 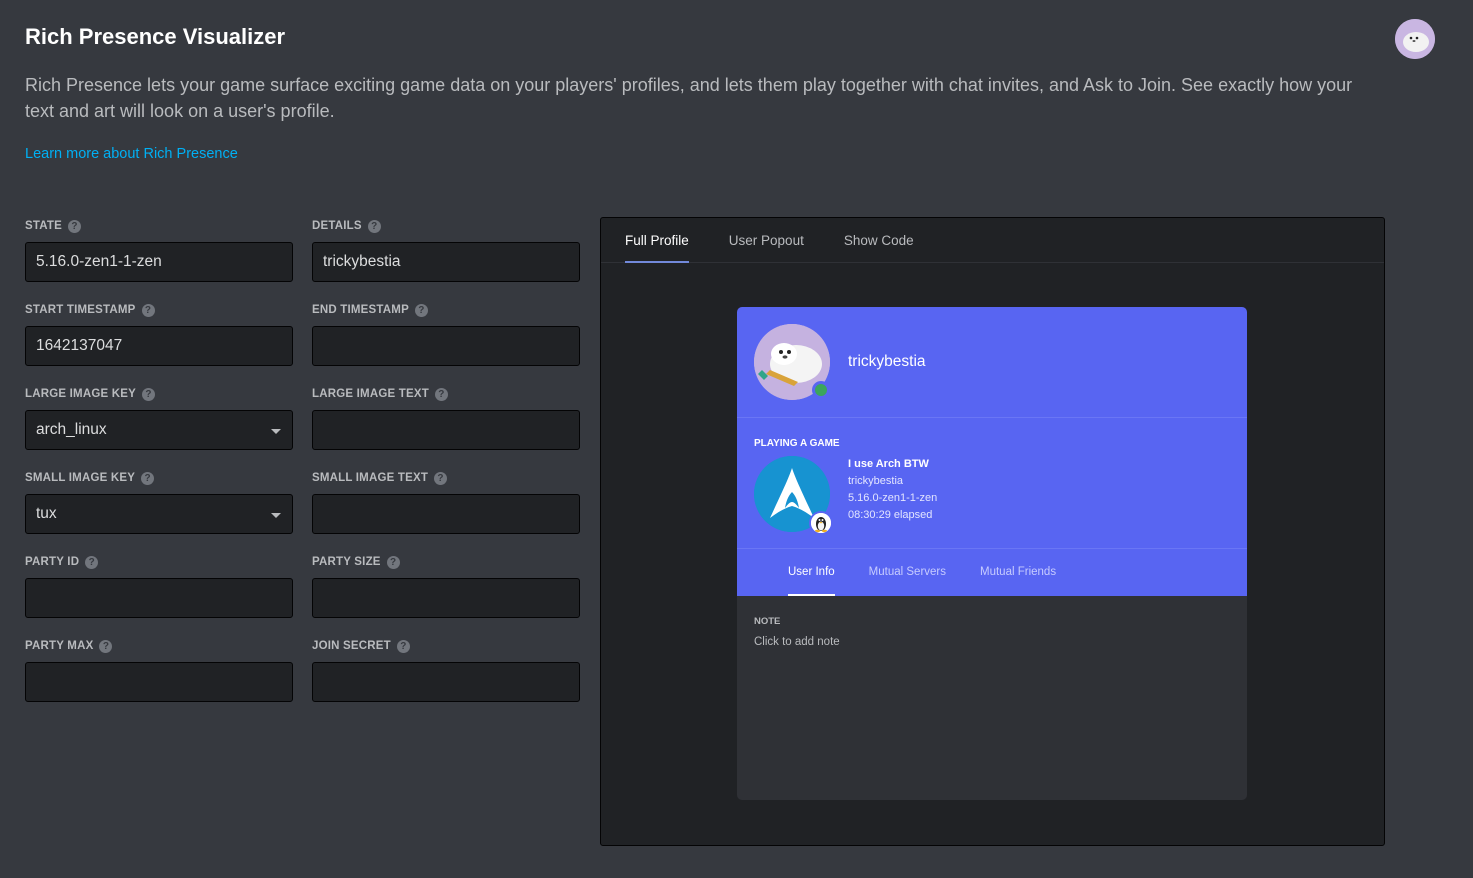 I want to click on small-image-key-value: tux, so click(x=46, y=513).